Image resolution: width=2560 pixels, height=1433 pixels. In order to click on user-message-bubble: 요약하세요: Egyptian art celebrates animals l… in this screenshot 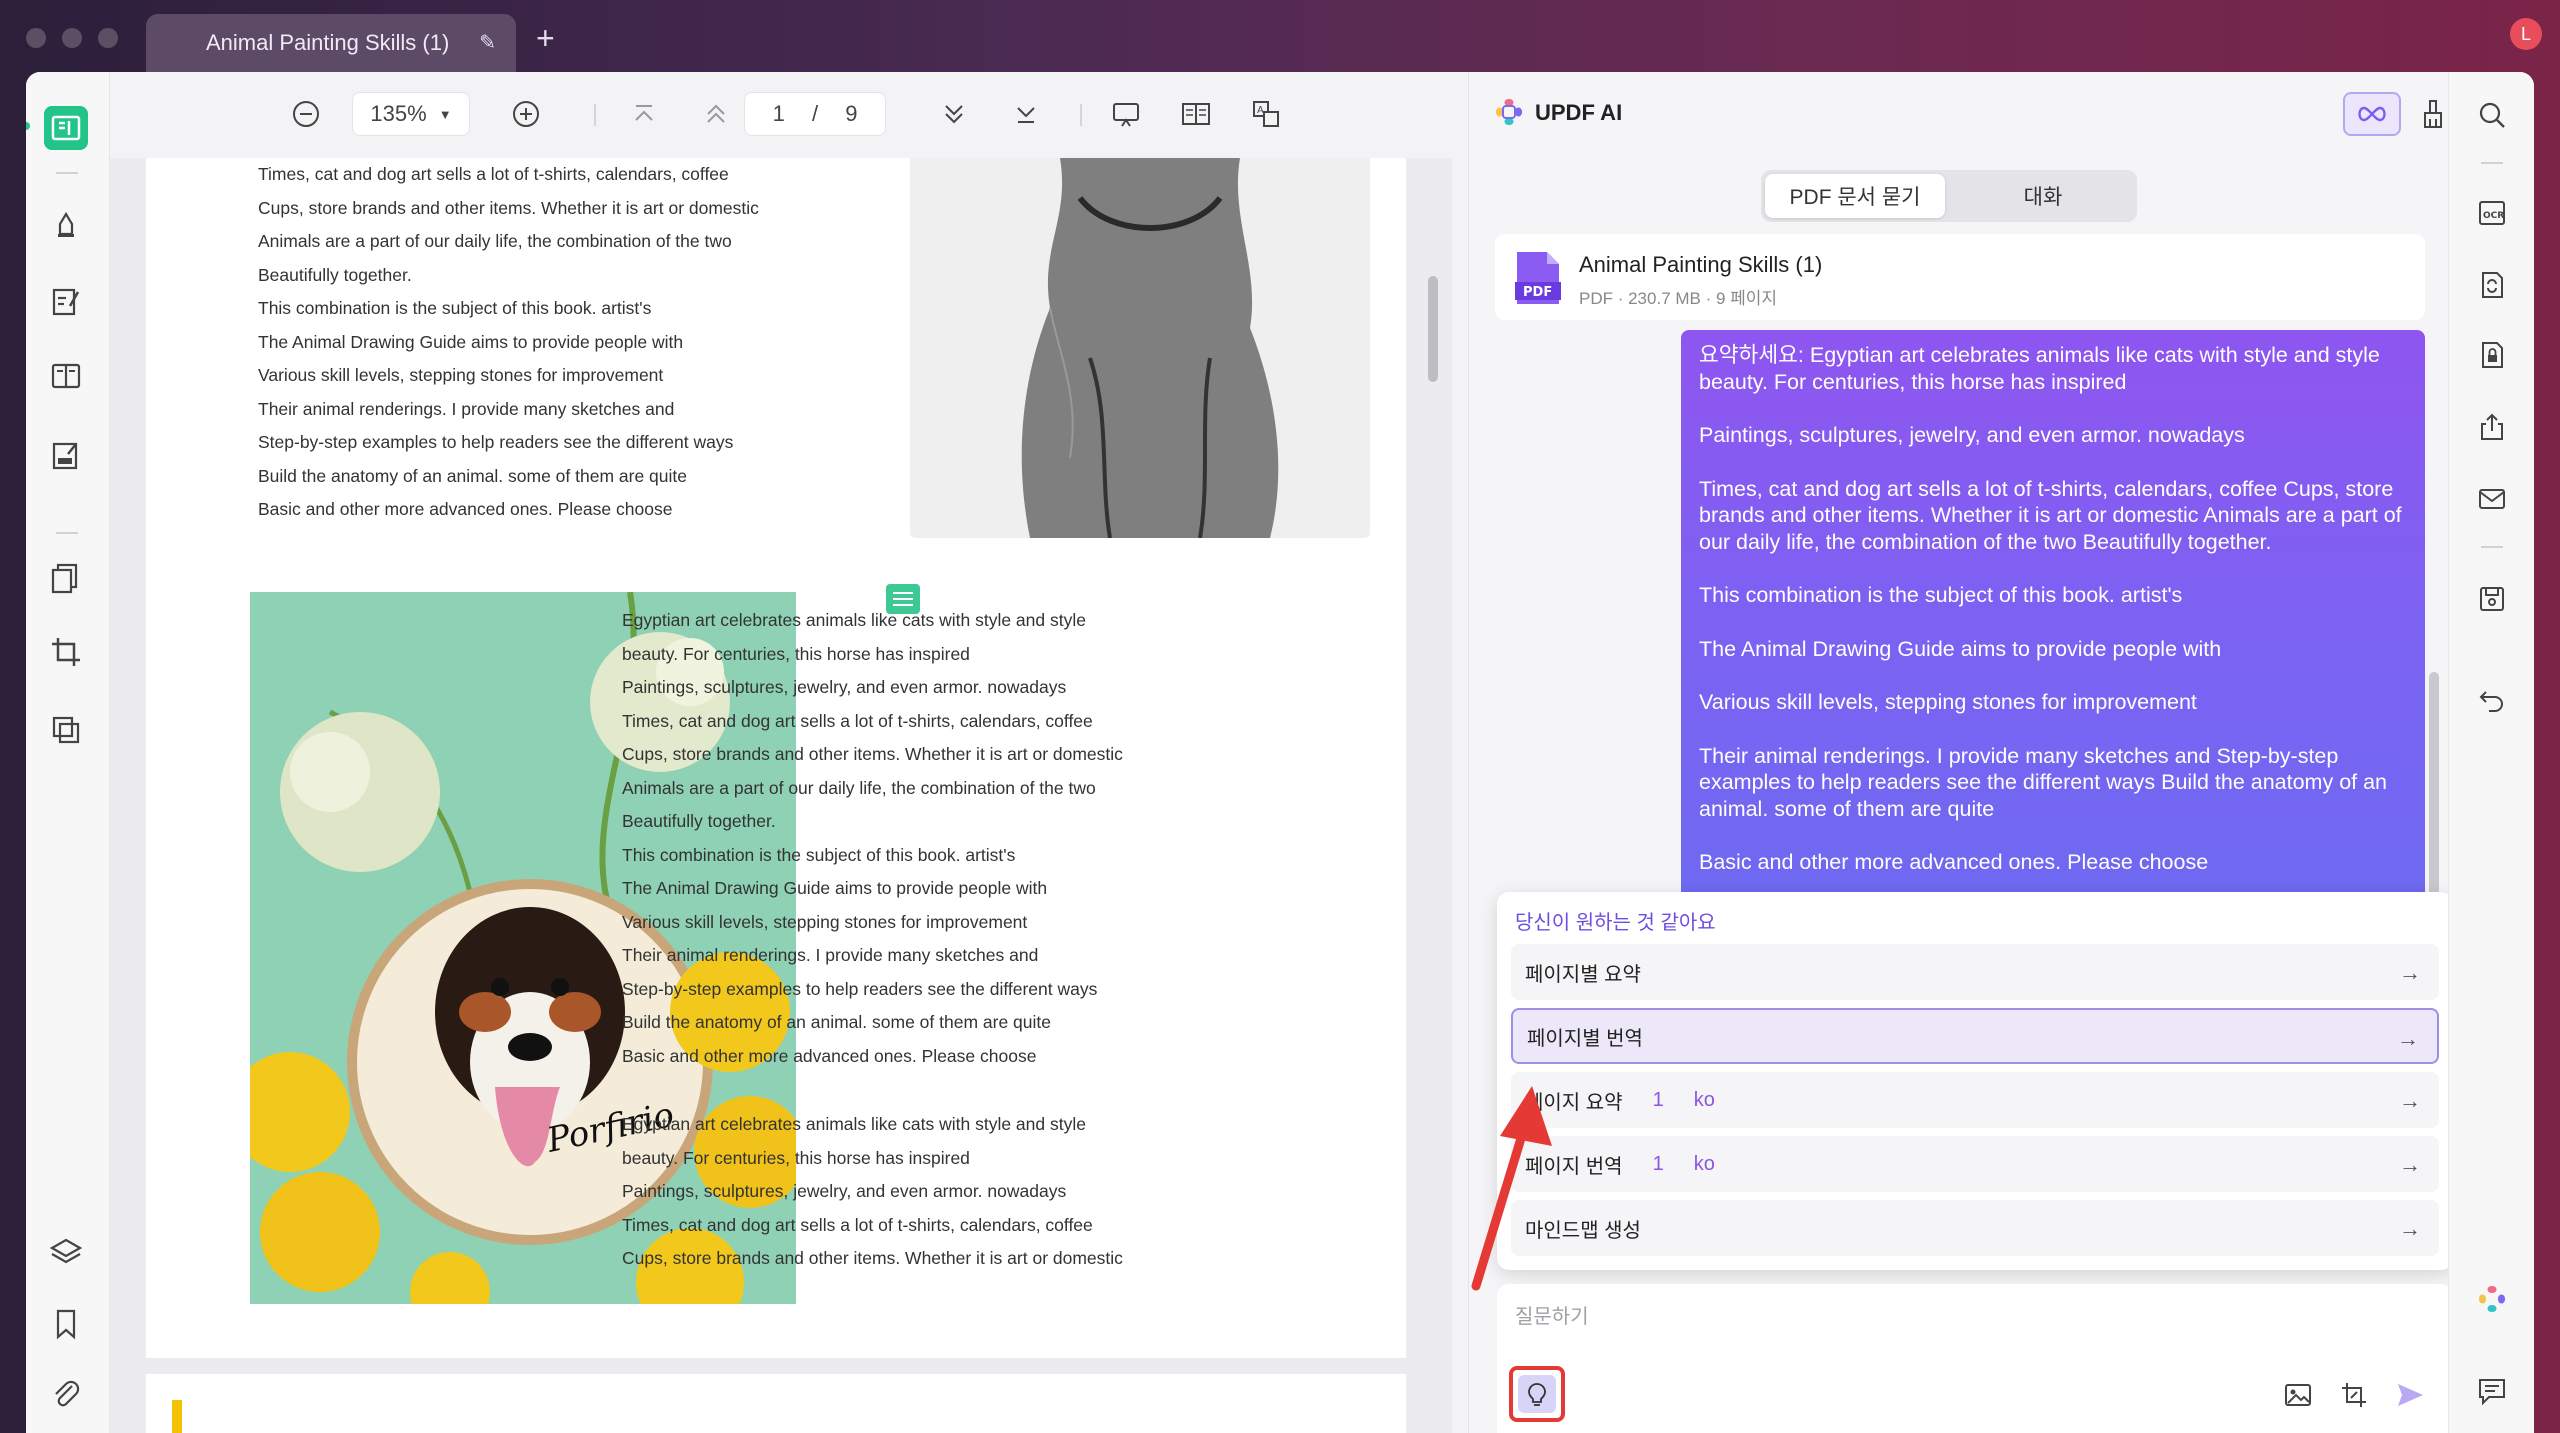, I will do `click(2053, 650)`.